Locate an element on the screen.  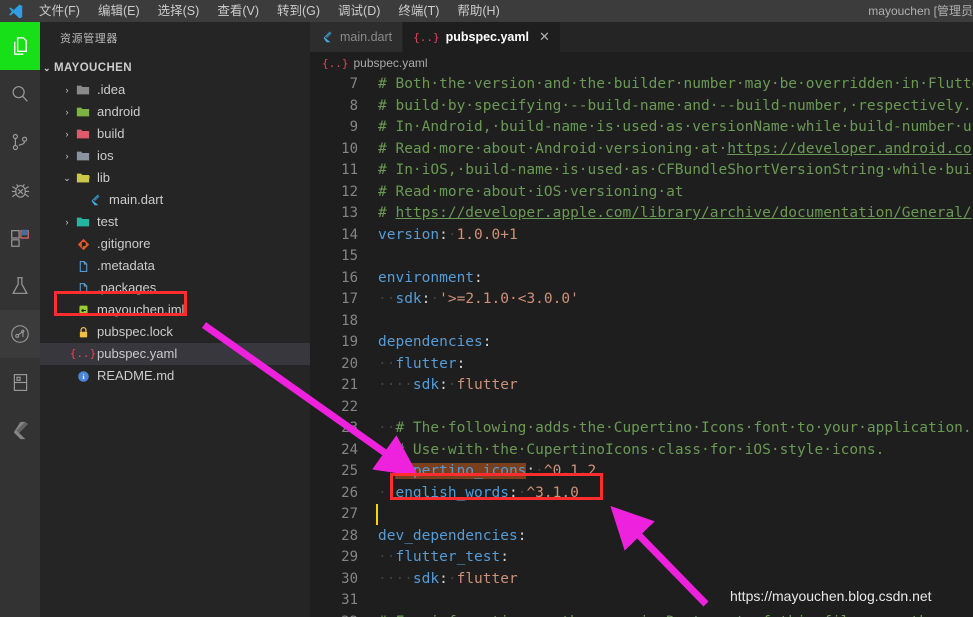
tree-item-main-dart: main.dart is located at coordinates (175, 200).